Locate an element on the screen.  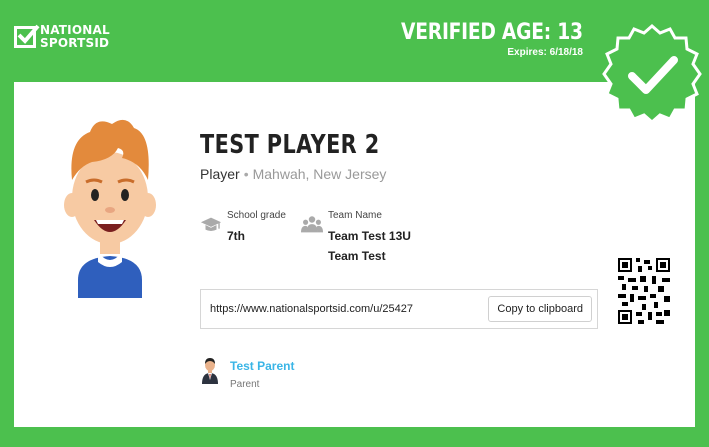
team-name-field: Team Name Team Test 13U Team Test is located at coordinates (356, 238).